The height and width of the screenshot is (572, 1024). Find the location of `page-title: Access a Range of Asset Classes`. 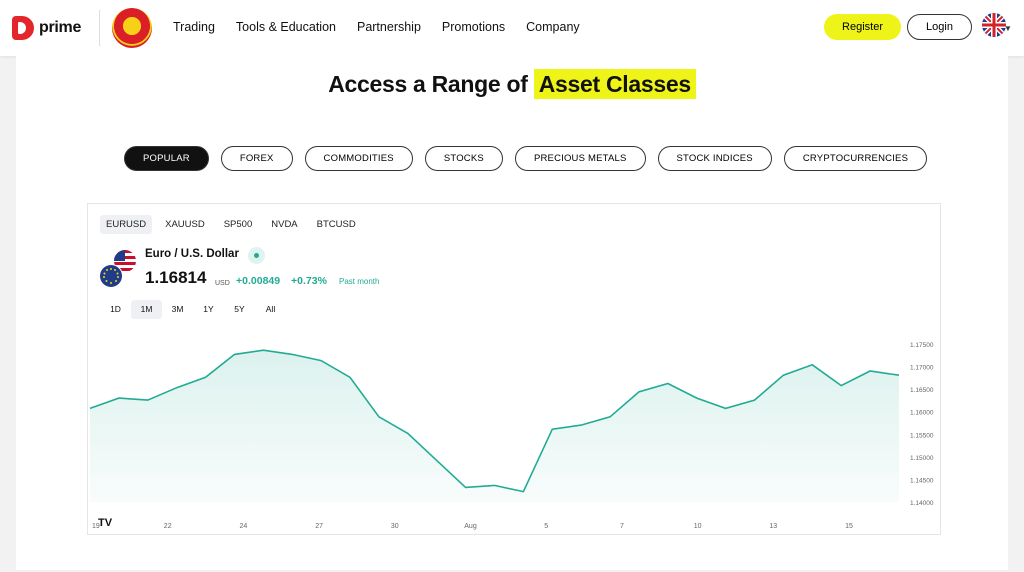

page-title: Access a Range of Asset Classes is located at coordinates (512, 84).